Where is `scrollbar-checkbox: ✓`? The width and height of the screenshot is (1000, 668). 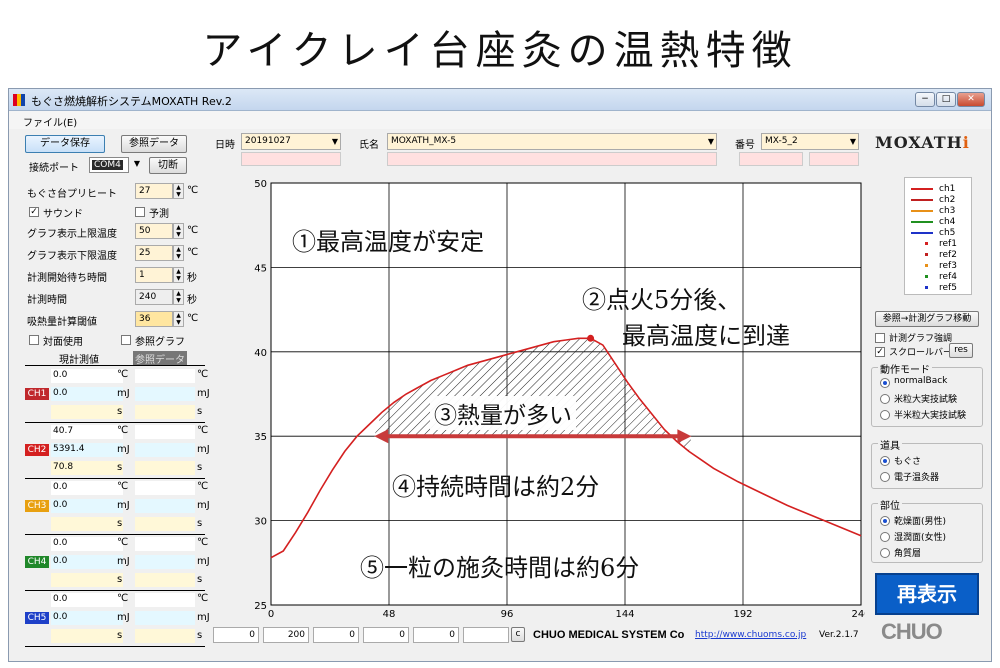
scrollbar-checkbox: ✓ is located at coordinates (880, 352).